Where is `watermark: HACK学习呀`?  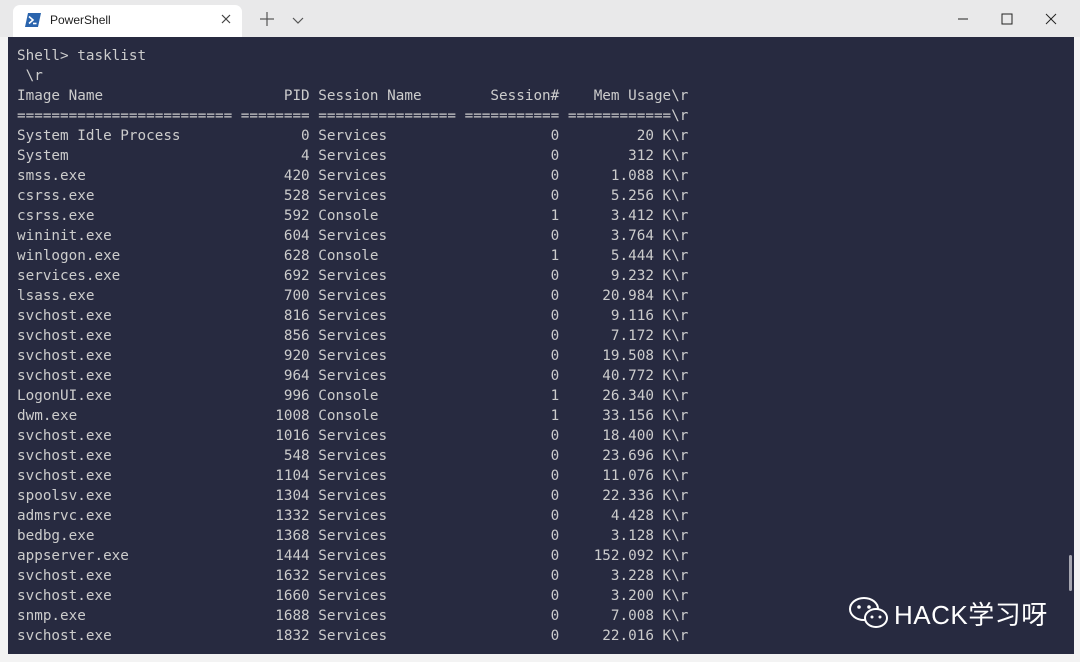 watermark: HACK学习呀 is located at coordinates (948, 613).